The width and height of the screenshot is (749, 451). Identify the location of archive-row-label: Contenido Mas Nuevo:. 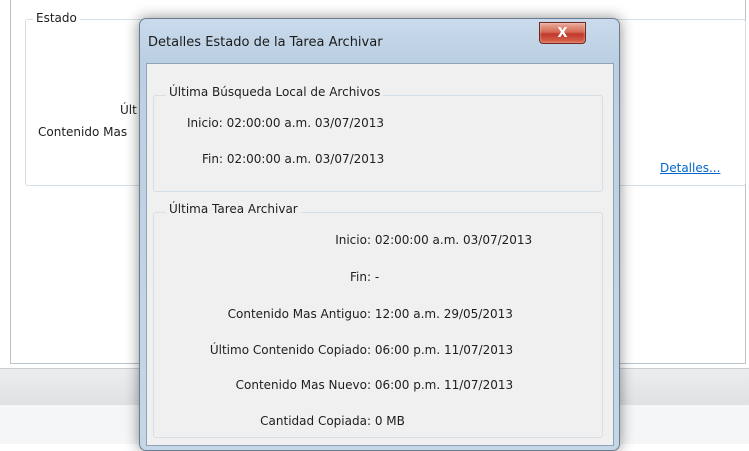
(303, 385).